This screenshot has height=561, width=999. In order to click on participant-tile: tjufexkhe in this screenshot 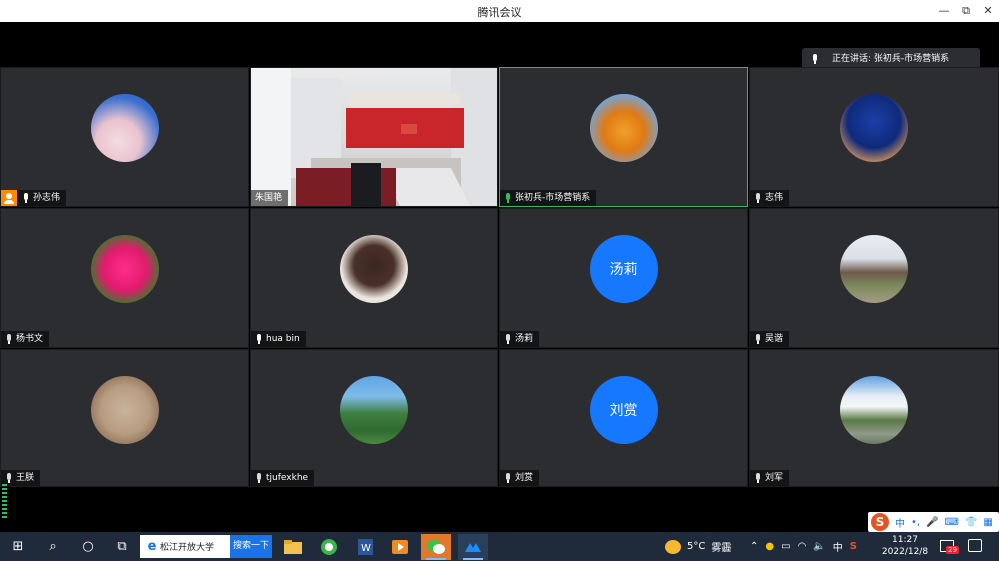, I will do `click(374, 418)`.